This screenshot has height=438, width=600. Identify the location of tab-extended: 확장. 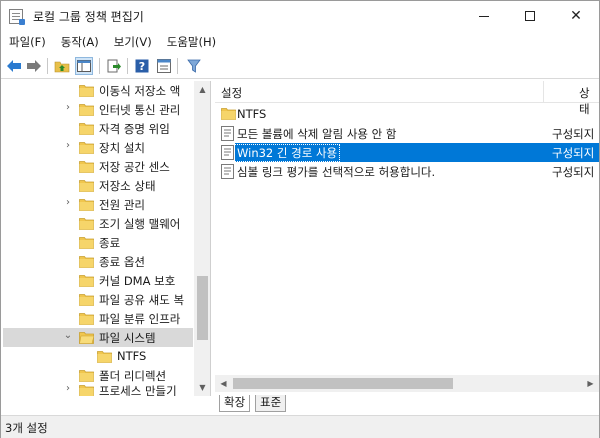
(235, 403).